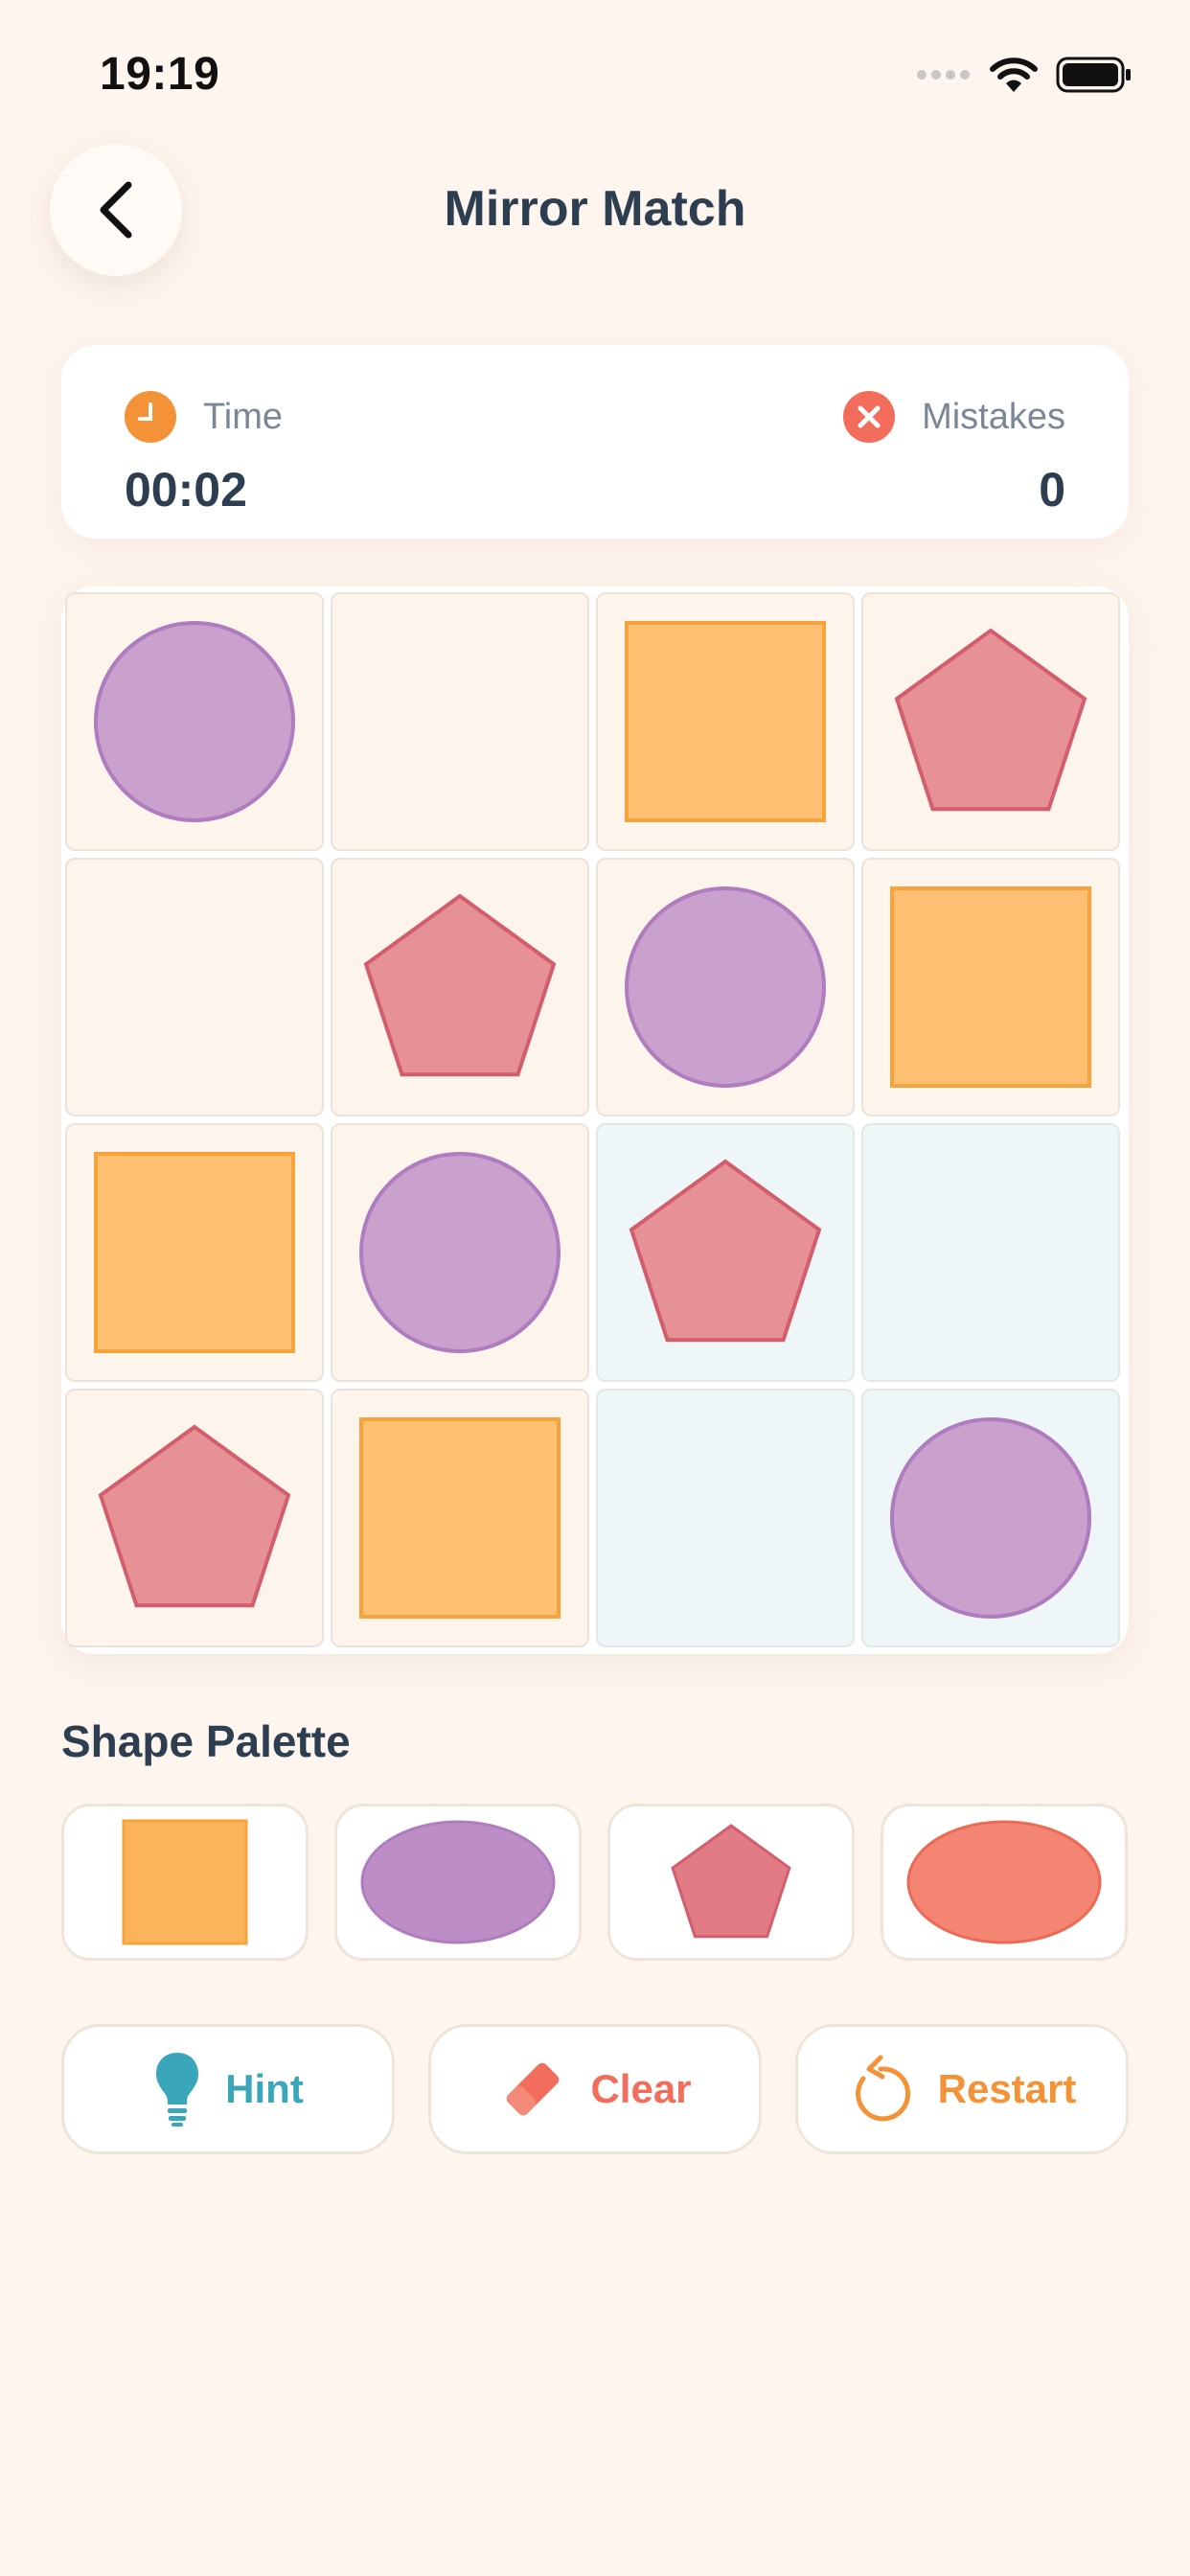 The height and width of the screenshot is (2576, 1190). Describe the element at coordinates (460, 721) in the screenshot. I see `board-cell-r1-c2` at that location.